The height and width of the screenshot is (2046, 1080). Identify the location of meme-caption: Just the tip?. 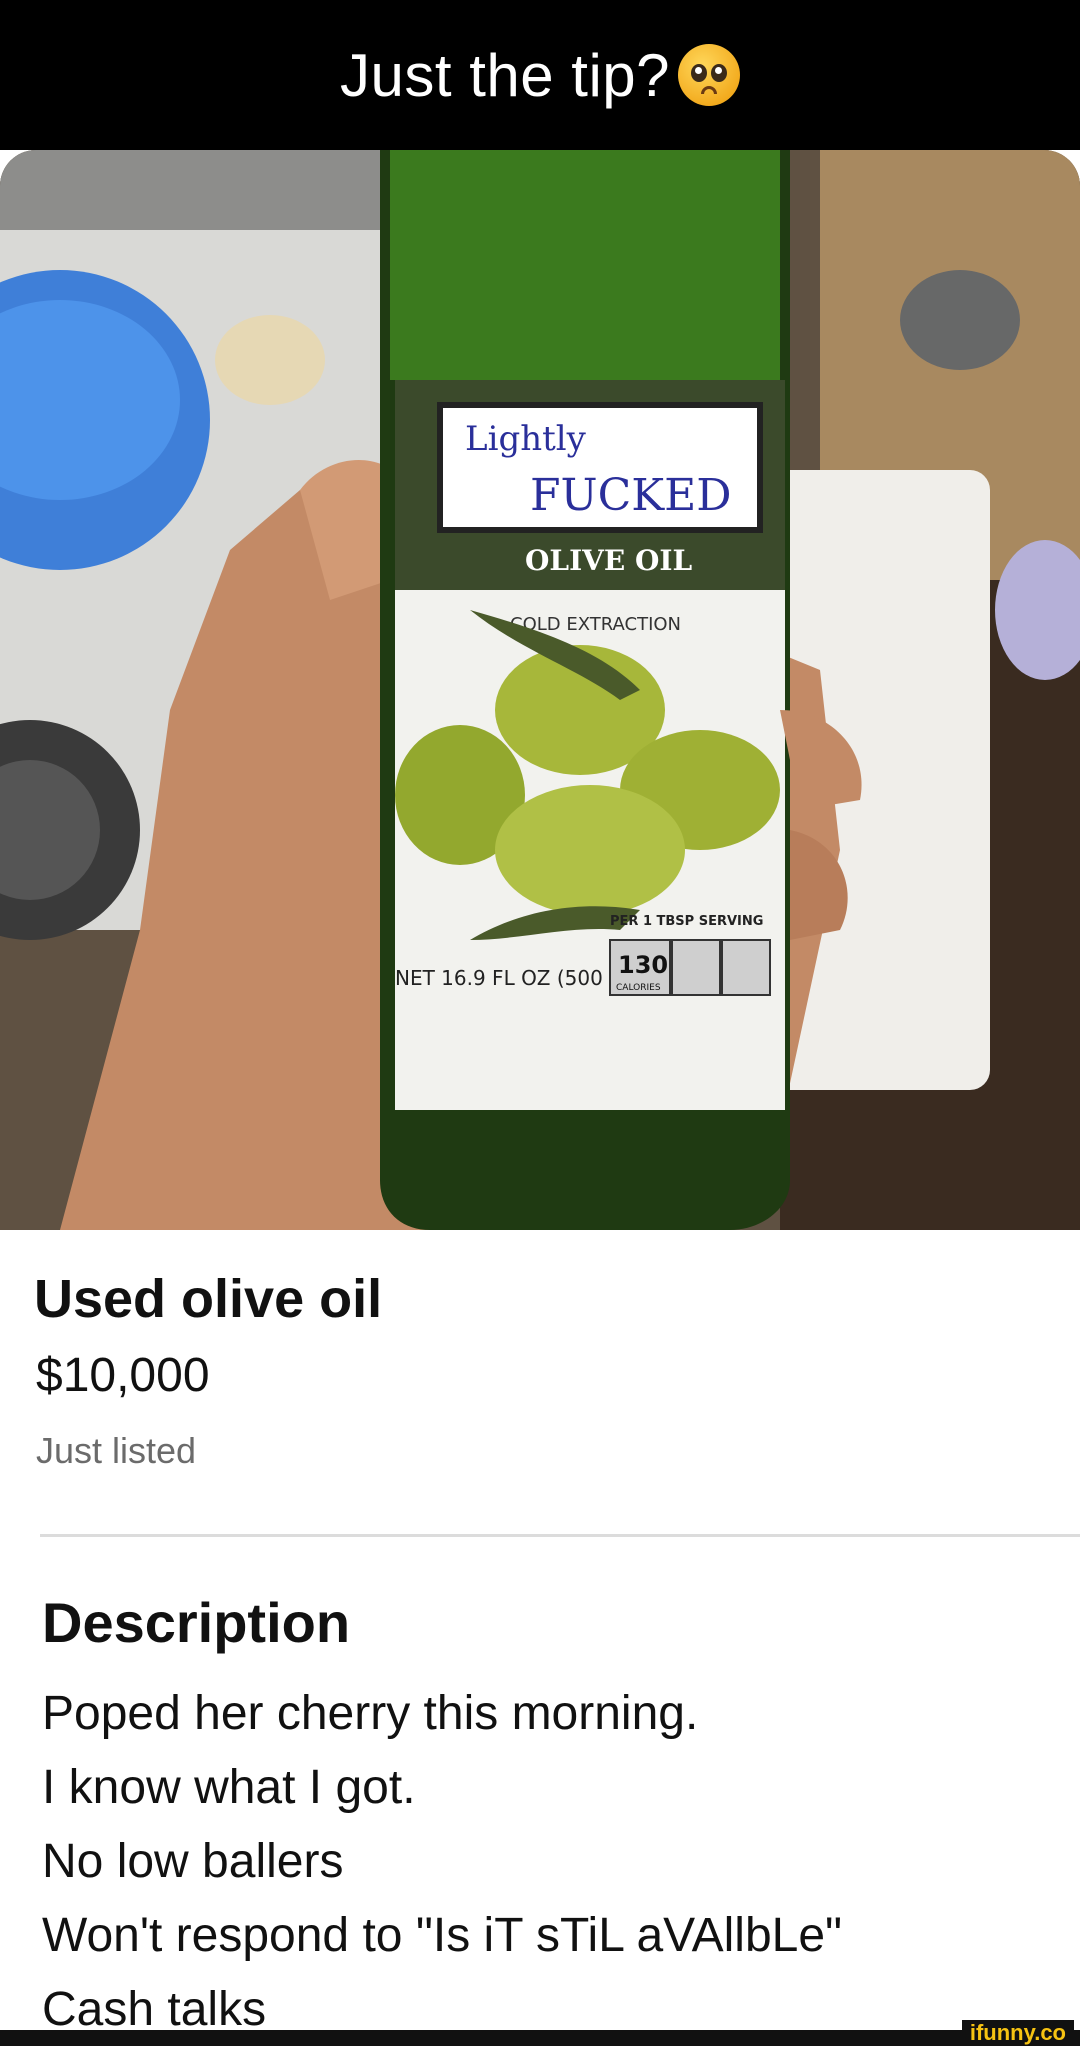
(505, 75).